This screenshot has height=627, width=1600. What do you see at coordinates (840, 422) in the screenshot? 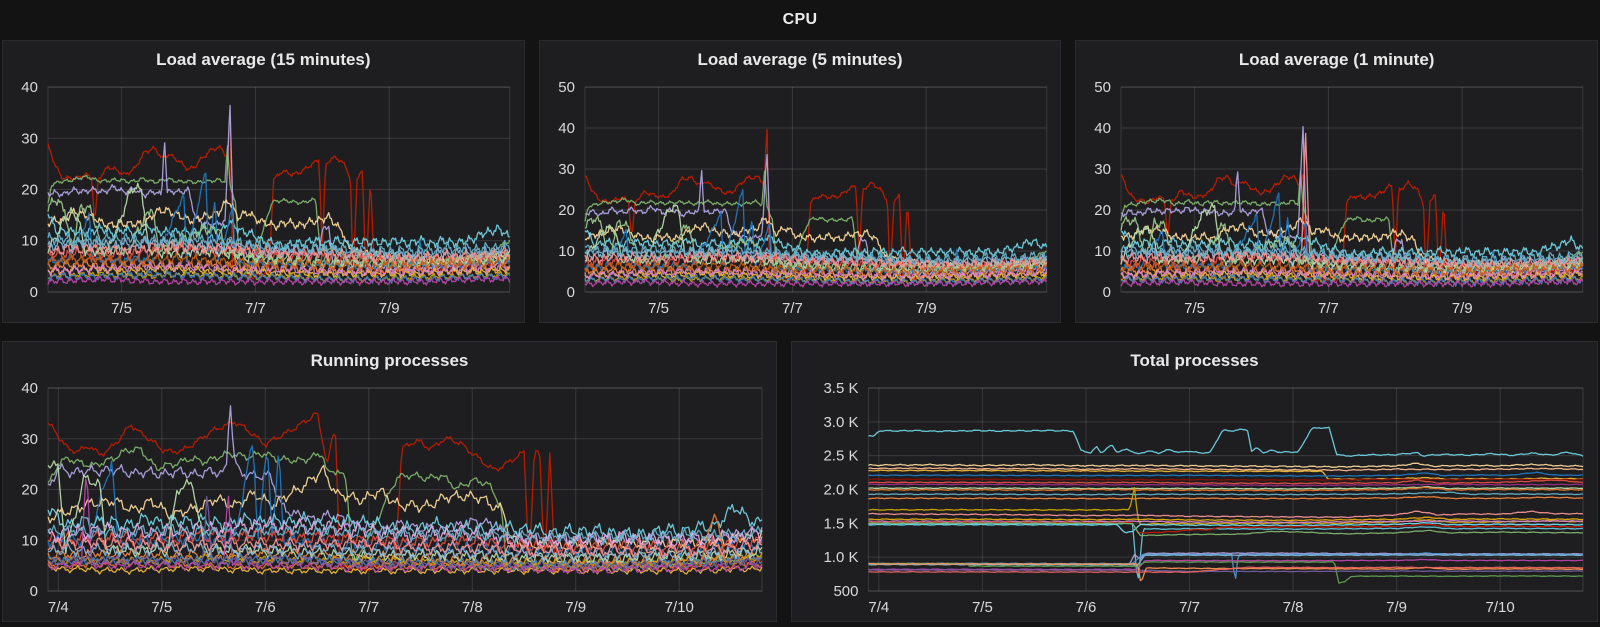
I see `y-tick-label: 3.0 K` at bounding box center [840, 422].